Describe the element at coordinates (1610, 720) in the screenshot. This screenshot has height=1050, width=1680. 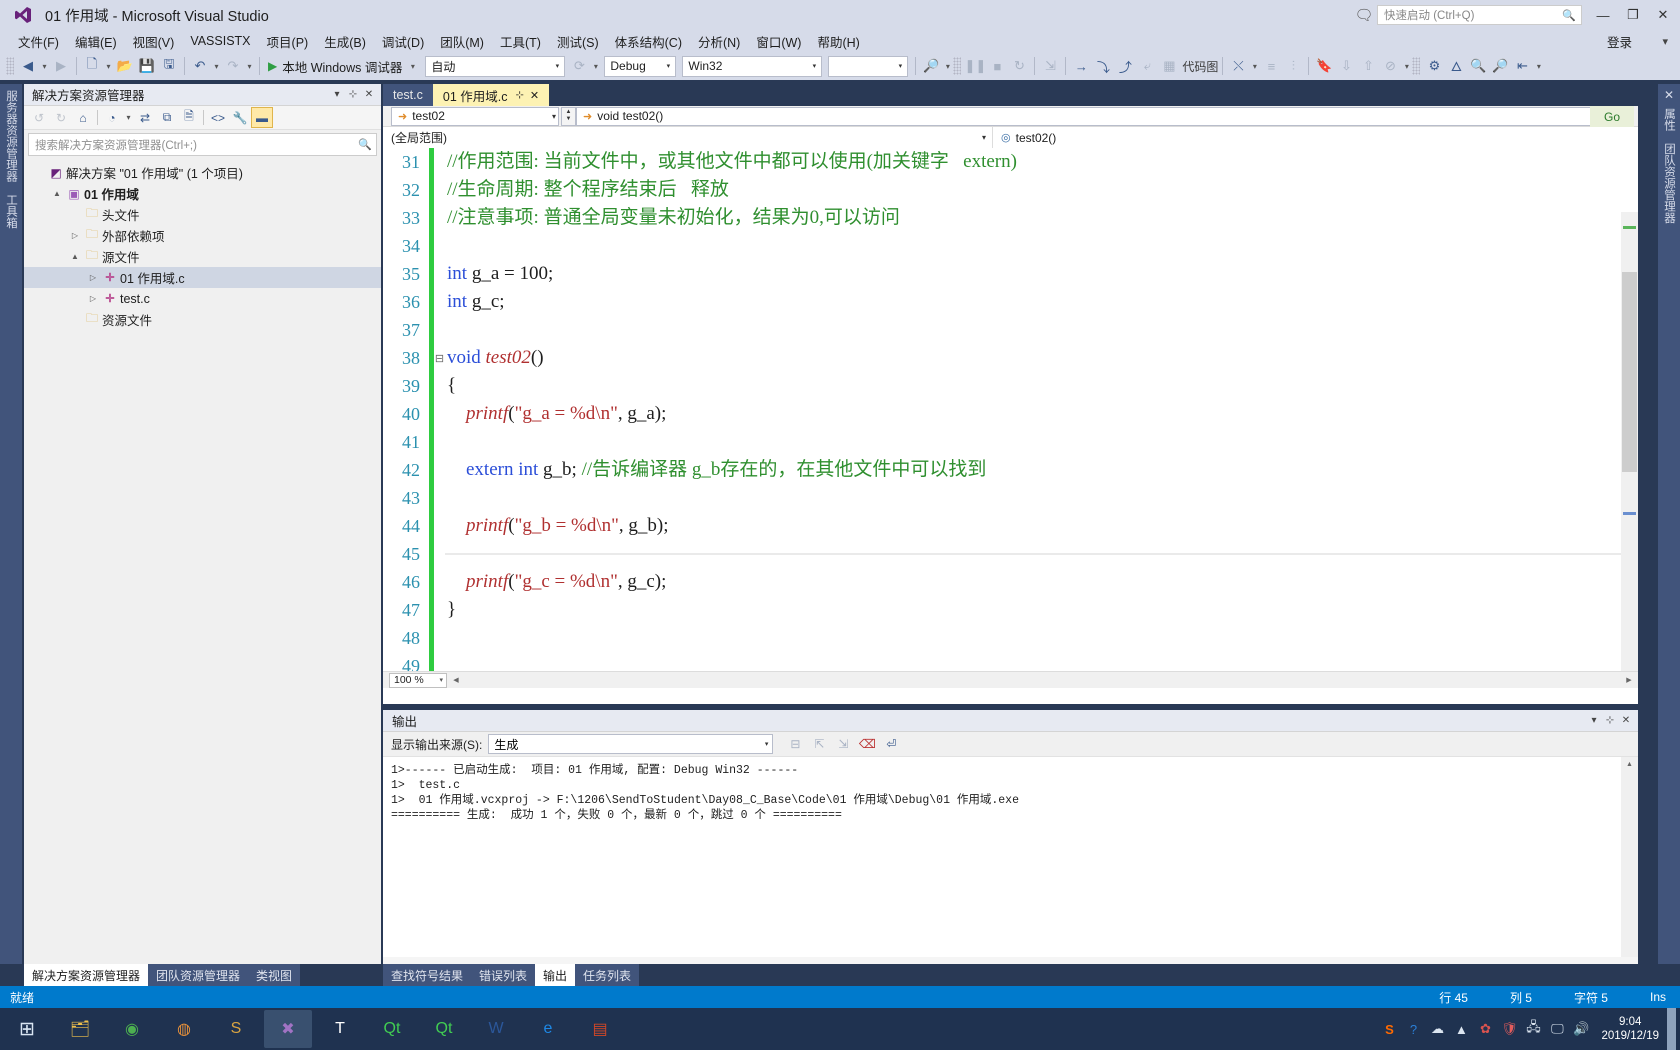
I see `pin-icon: ⊹` at that location.